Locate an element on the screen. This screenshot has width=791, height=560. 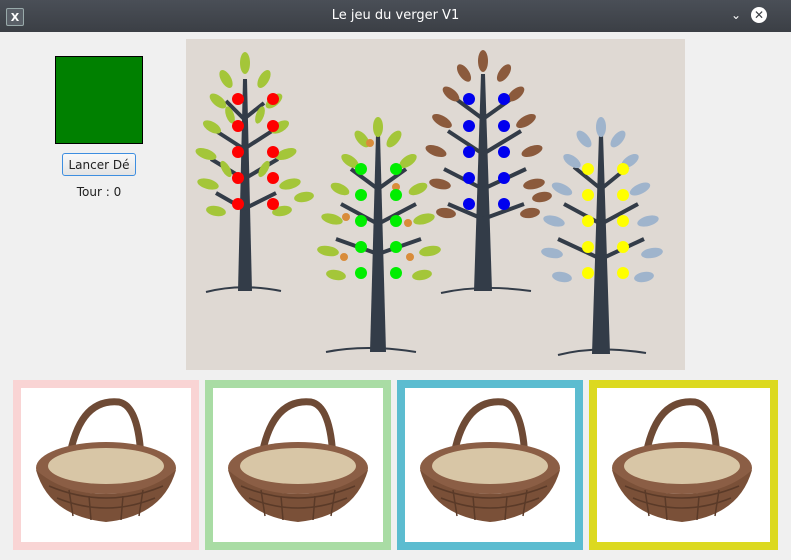
title-bar: X Le jeu du verger V1 ⌄ ✕ is located at coordinates (395, 16).